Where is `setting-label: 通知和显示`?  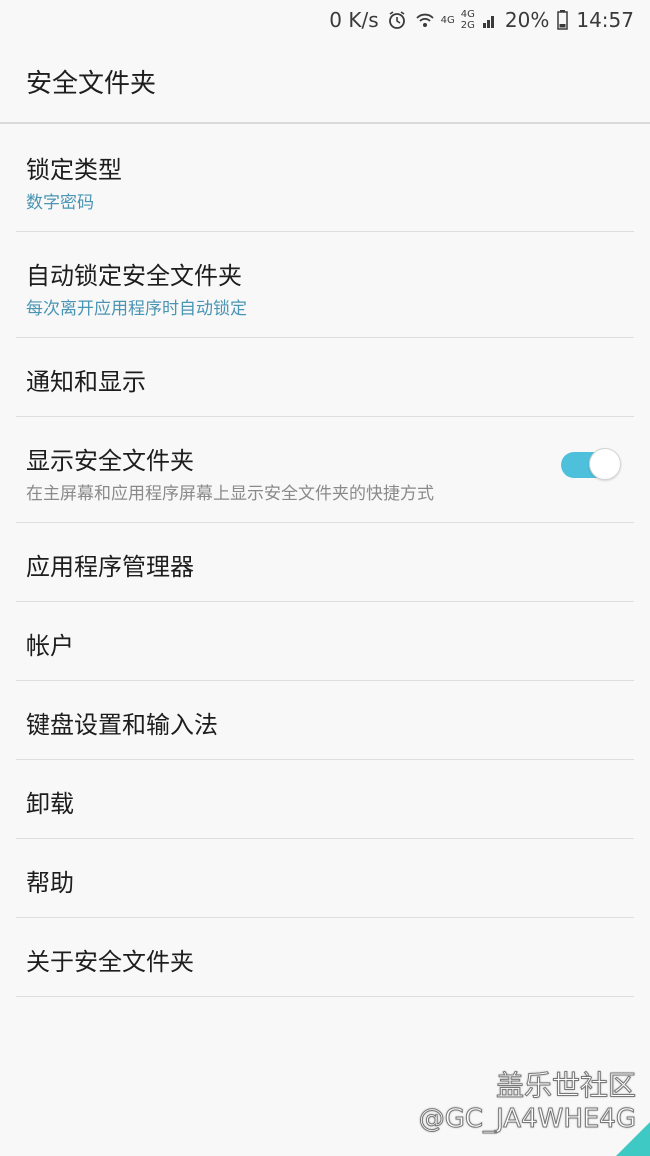
setting-label: 通知和显示 is located at coordinates (86, 382).